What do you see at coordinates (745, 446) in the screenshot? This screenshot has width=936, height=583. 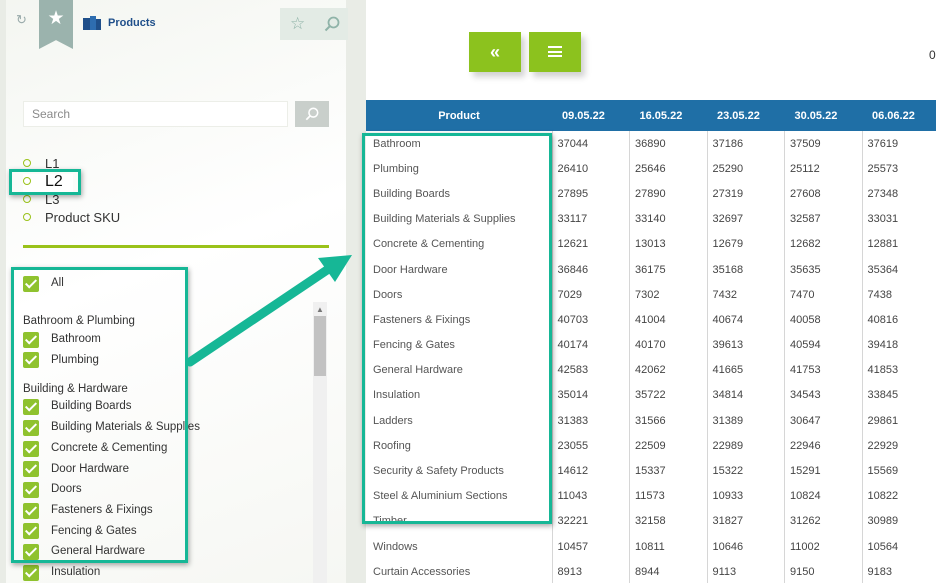 I see `value-cell: 22989` at bounding box center [745, 446].